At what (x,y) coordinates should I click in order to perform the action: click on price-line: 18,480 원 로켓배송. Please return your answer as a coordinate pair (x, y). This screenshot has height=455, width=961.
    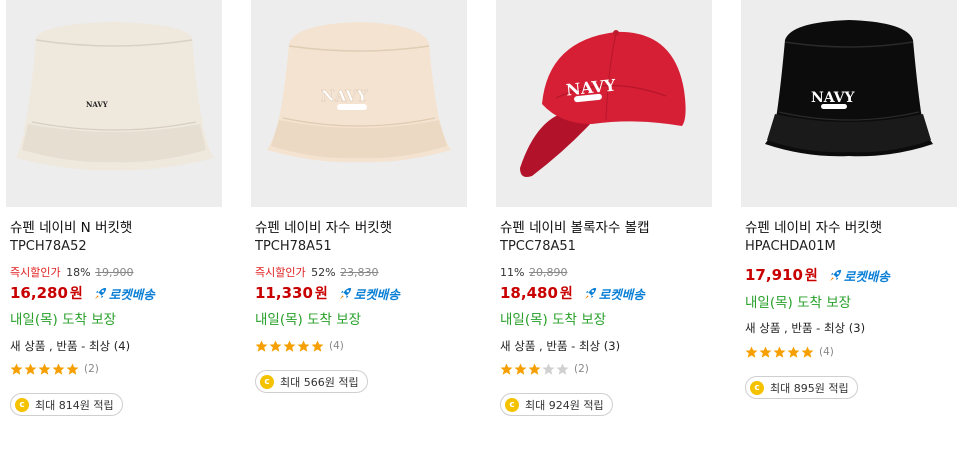
    Looking at the image, I should click on (572, 293).